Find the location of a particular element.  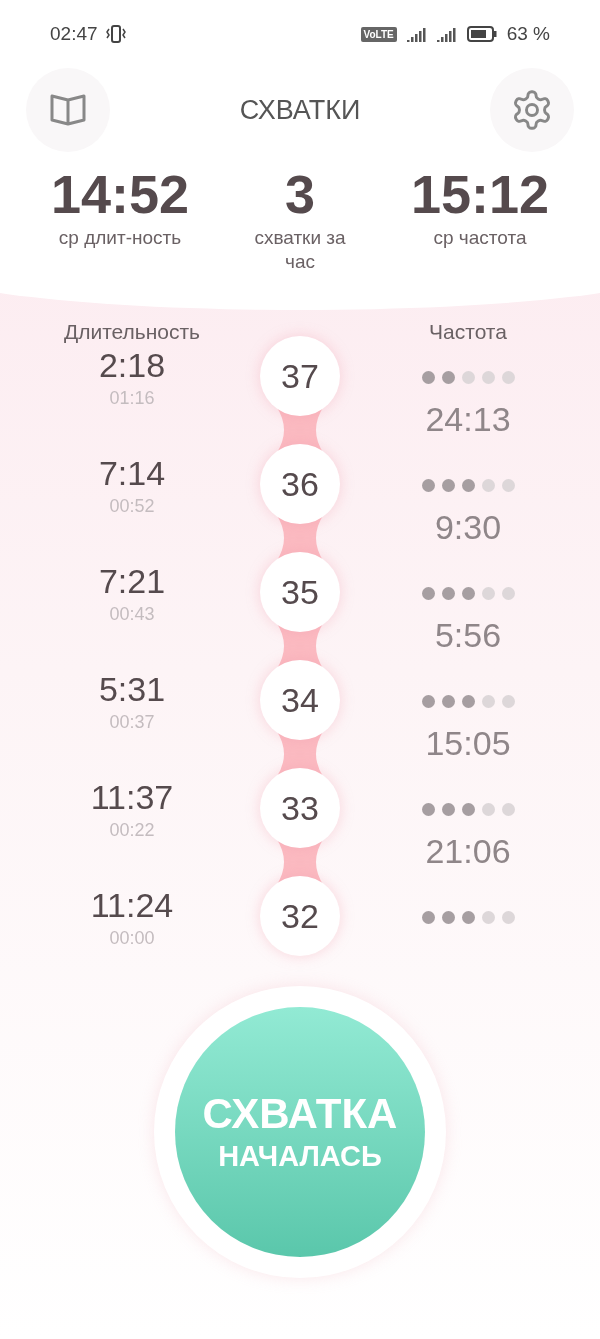

clock-time: 02:47 is located at coordinates (74, 33).